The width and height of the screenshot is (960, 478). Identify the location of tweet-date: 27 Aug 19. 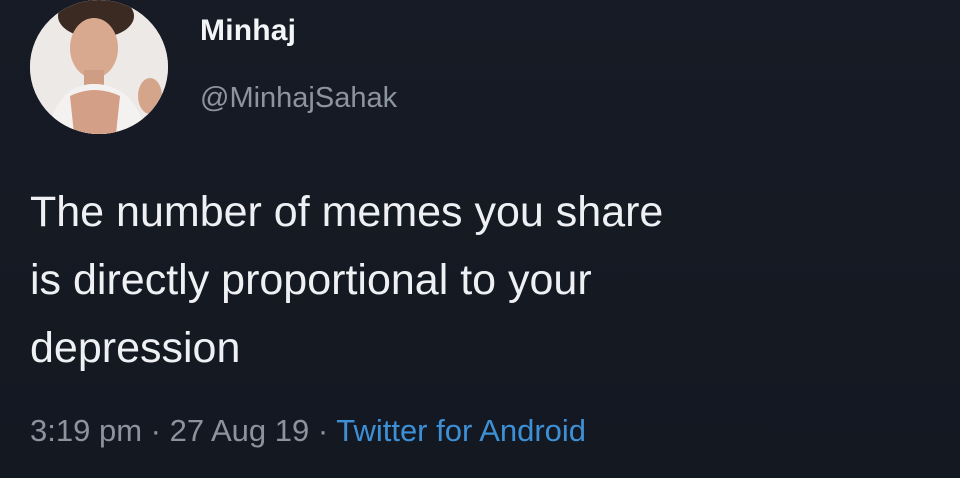
(240, 430).